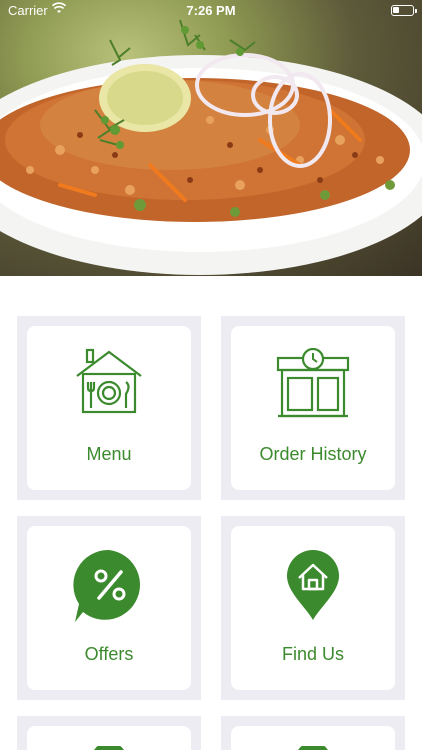 The image size is (422, 750). What do you see at coordinates (313, 454) in the screenshot?
I see `tile-label-order-history: Order History` at bounding box center [313, 454].